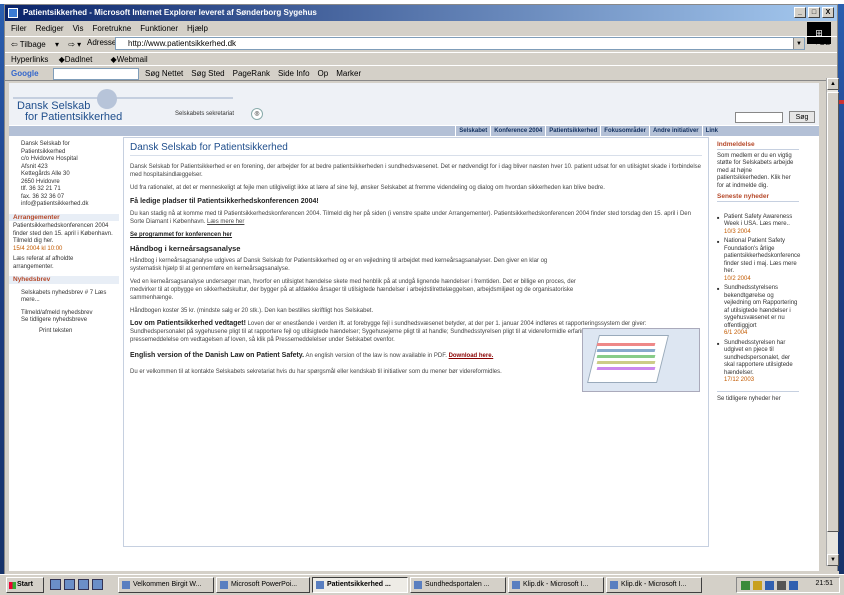 The height and width of the screenshot is (595, 844). What do you see at coordinates (74, 44) in the screenshot?
I see `forward-button: ⇨ ▾` at bounding box center [74, 44].